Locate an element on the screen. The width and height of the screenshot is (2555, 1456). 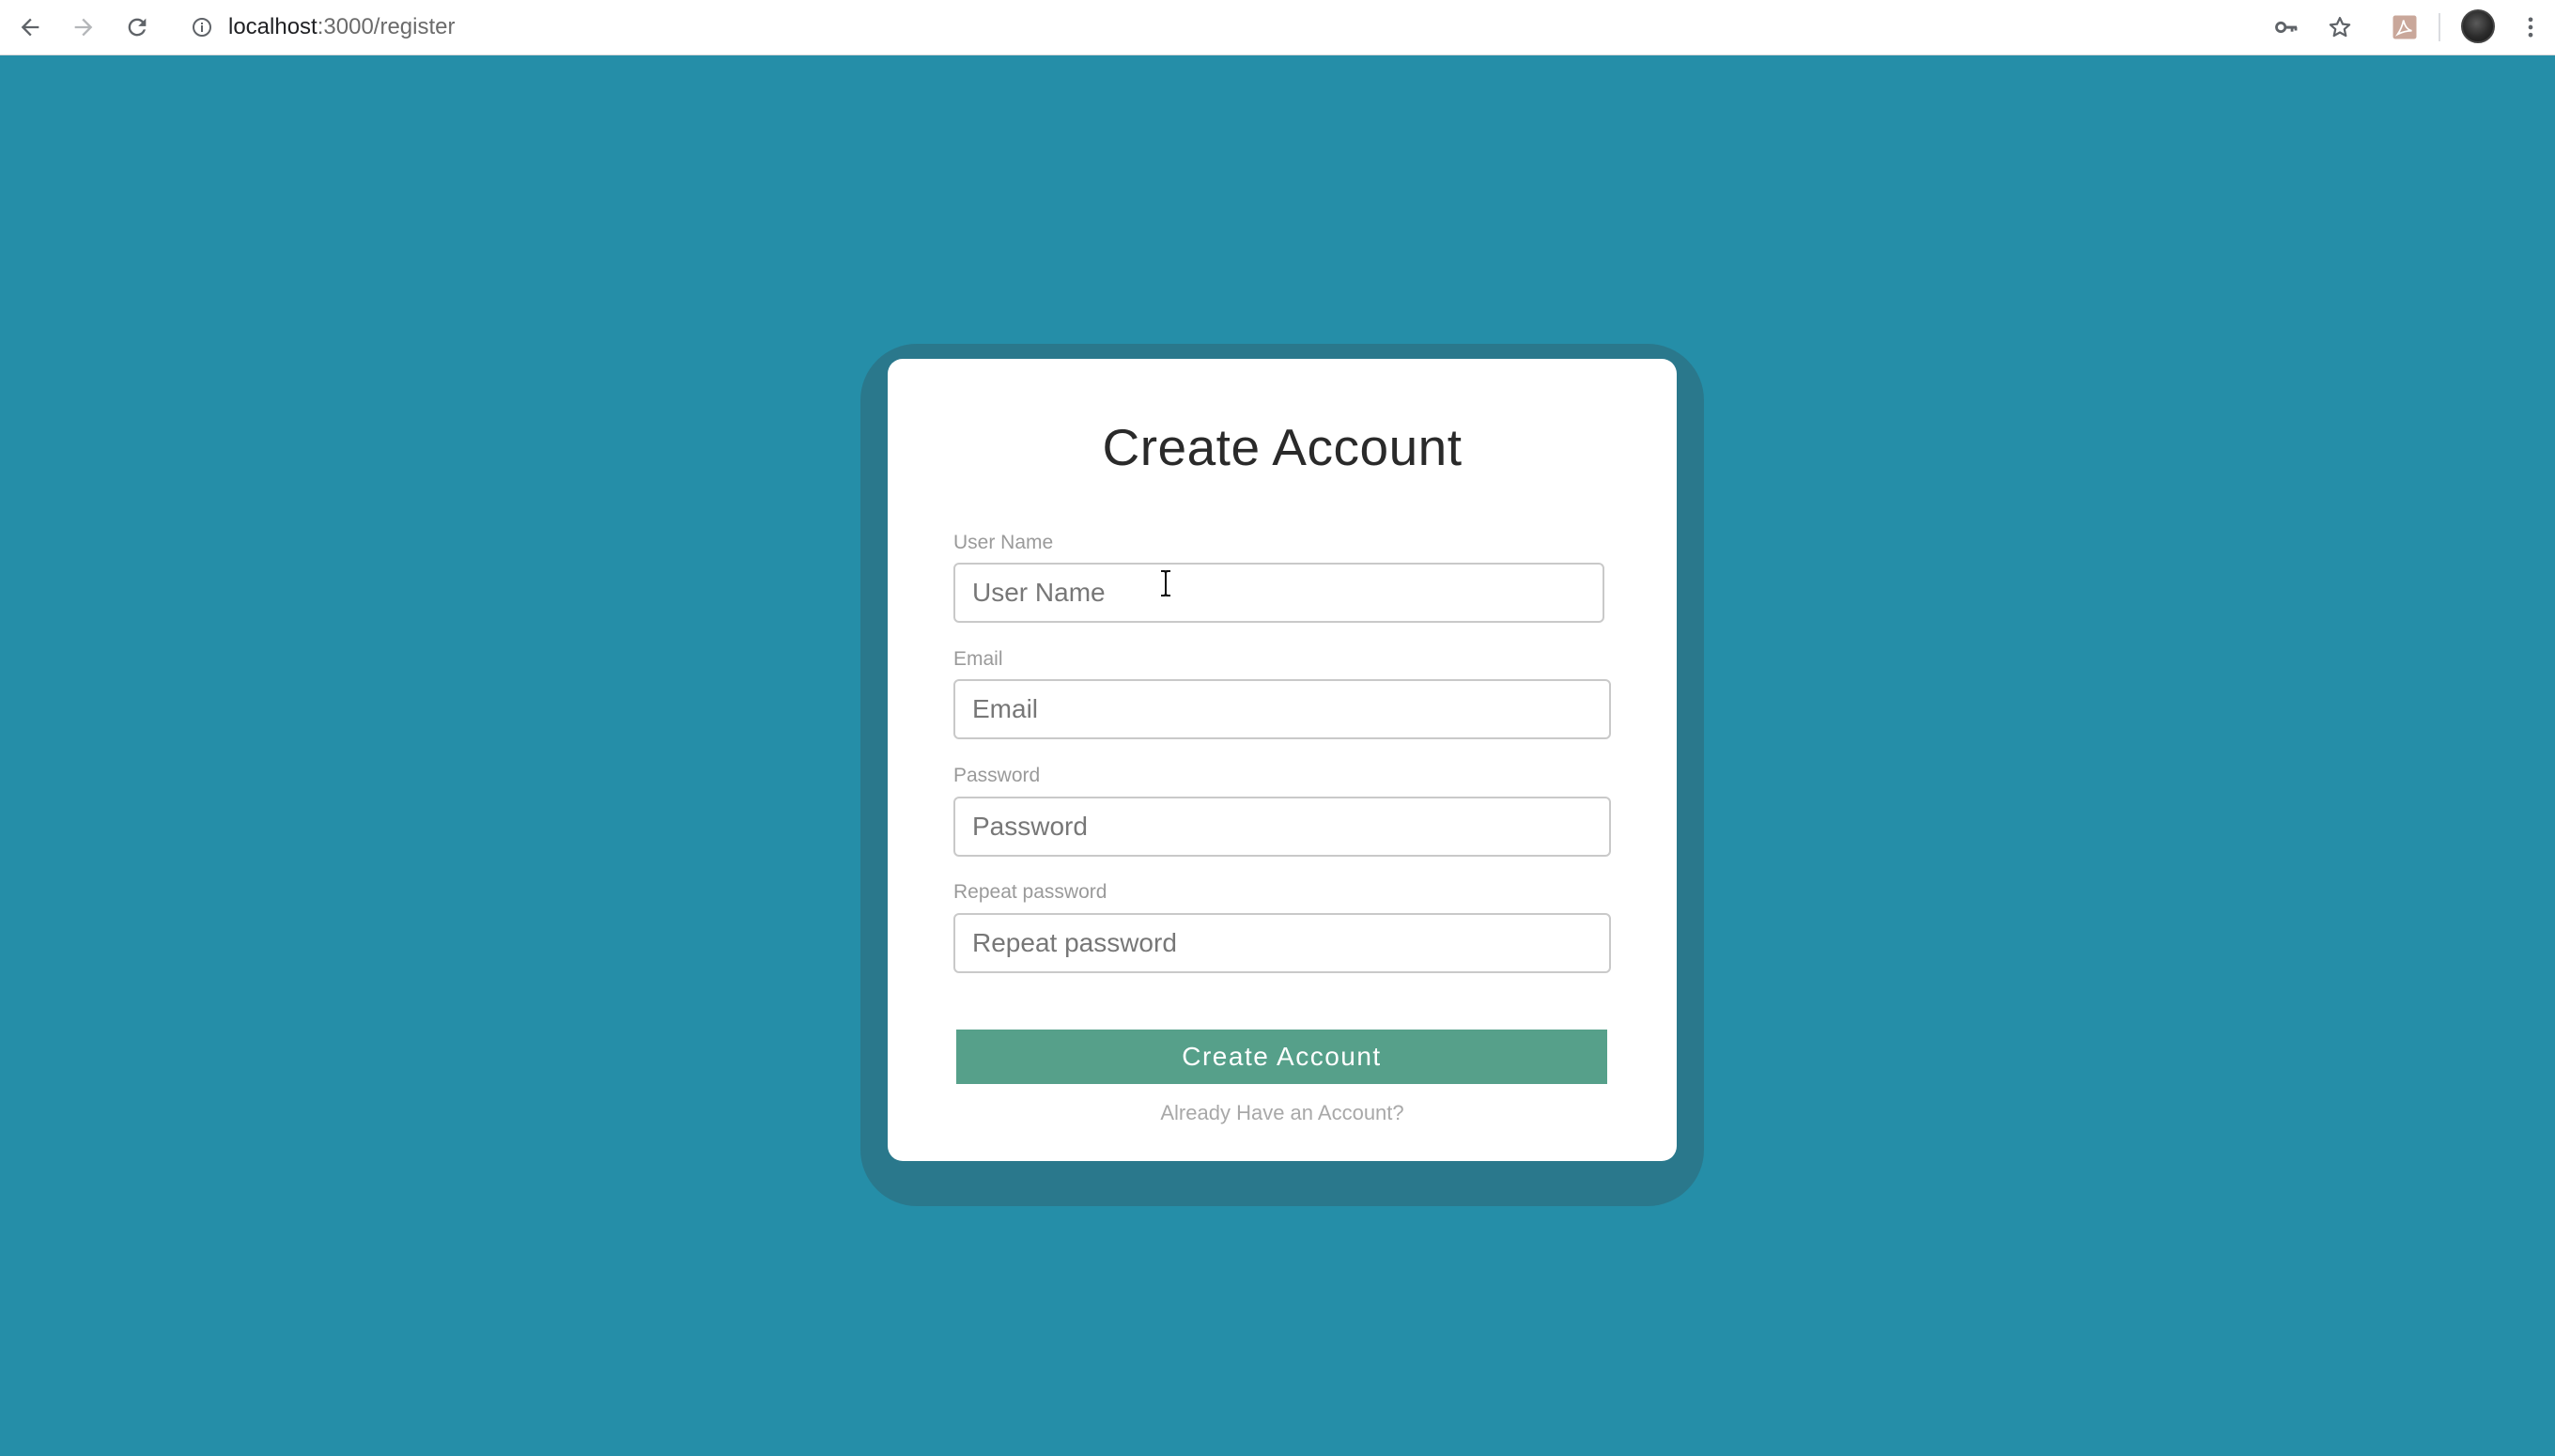
create-account-button: Create Account is located at coordinates (1281, 1057).